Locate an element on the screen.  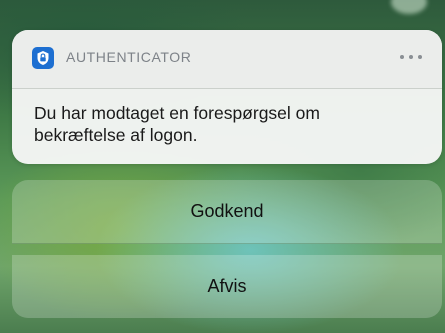
lock-shield-icon is located at coordinates (43, 58).